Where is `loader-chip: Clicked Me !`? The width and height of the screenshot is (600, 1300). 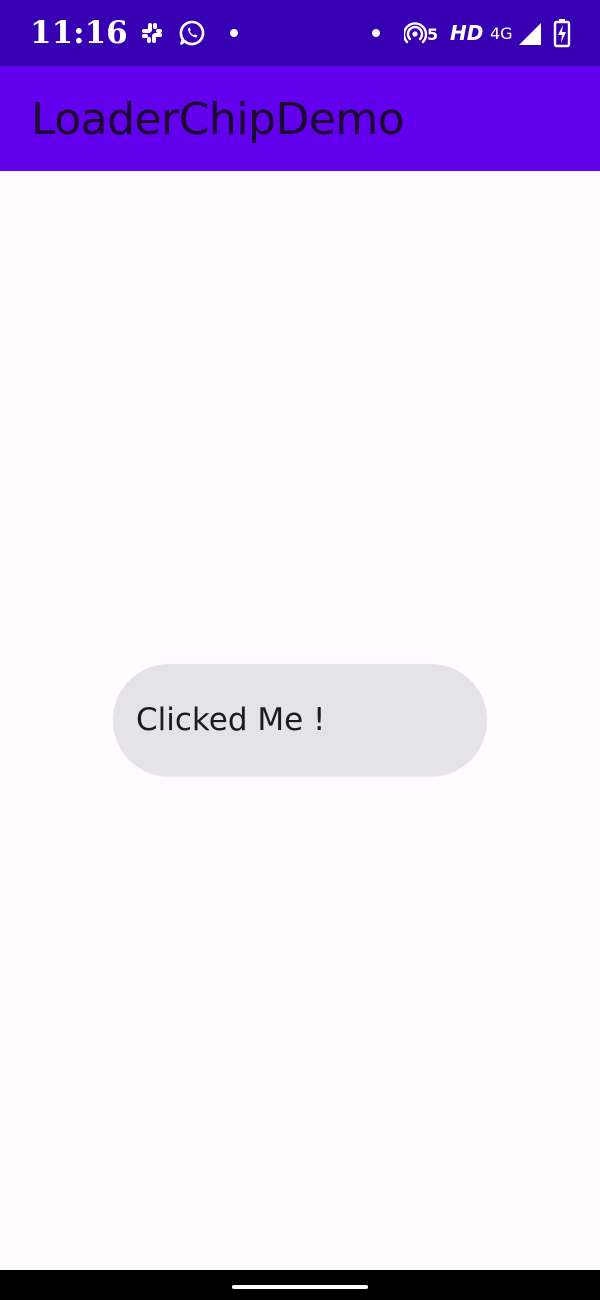 loader-chip: Clicked Me ! is located at coordinates (300, 720).